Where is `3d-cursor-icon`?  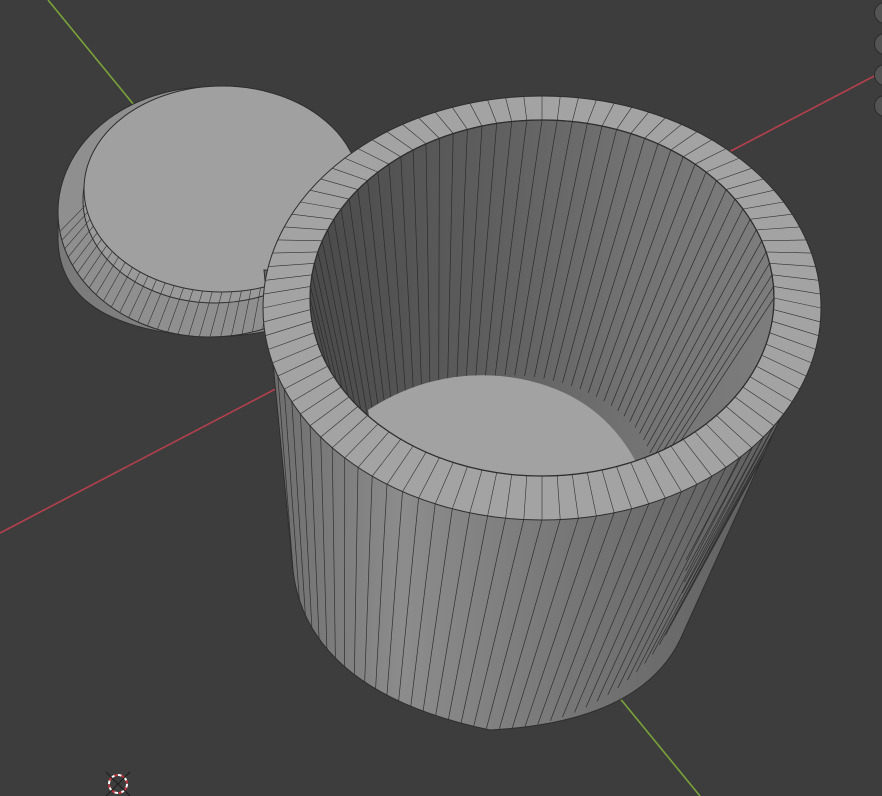
3d-cursor-icon is located at coordinates (118, 783).